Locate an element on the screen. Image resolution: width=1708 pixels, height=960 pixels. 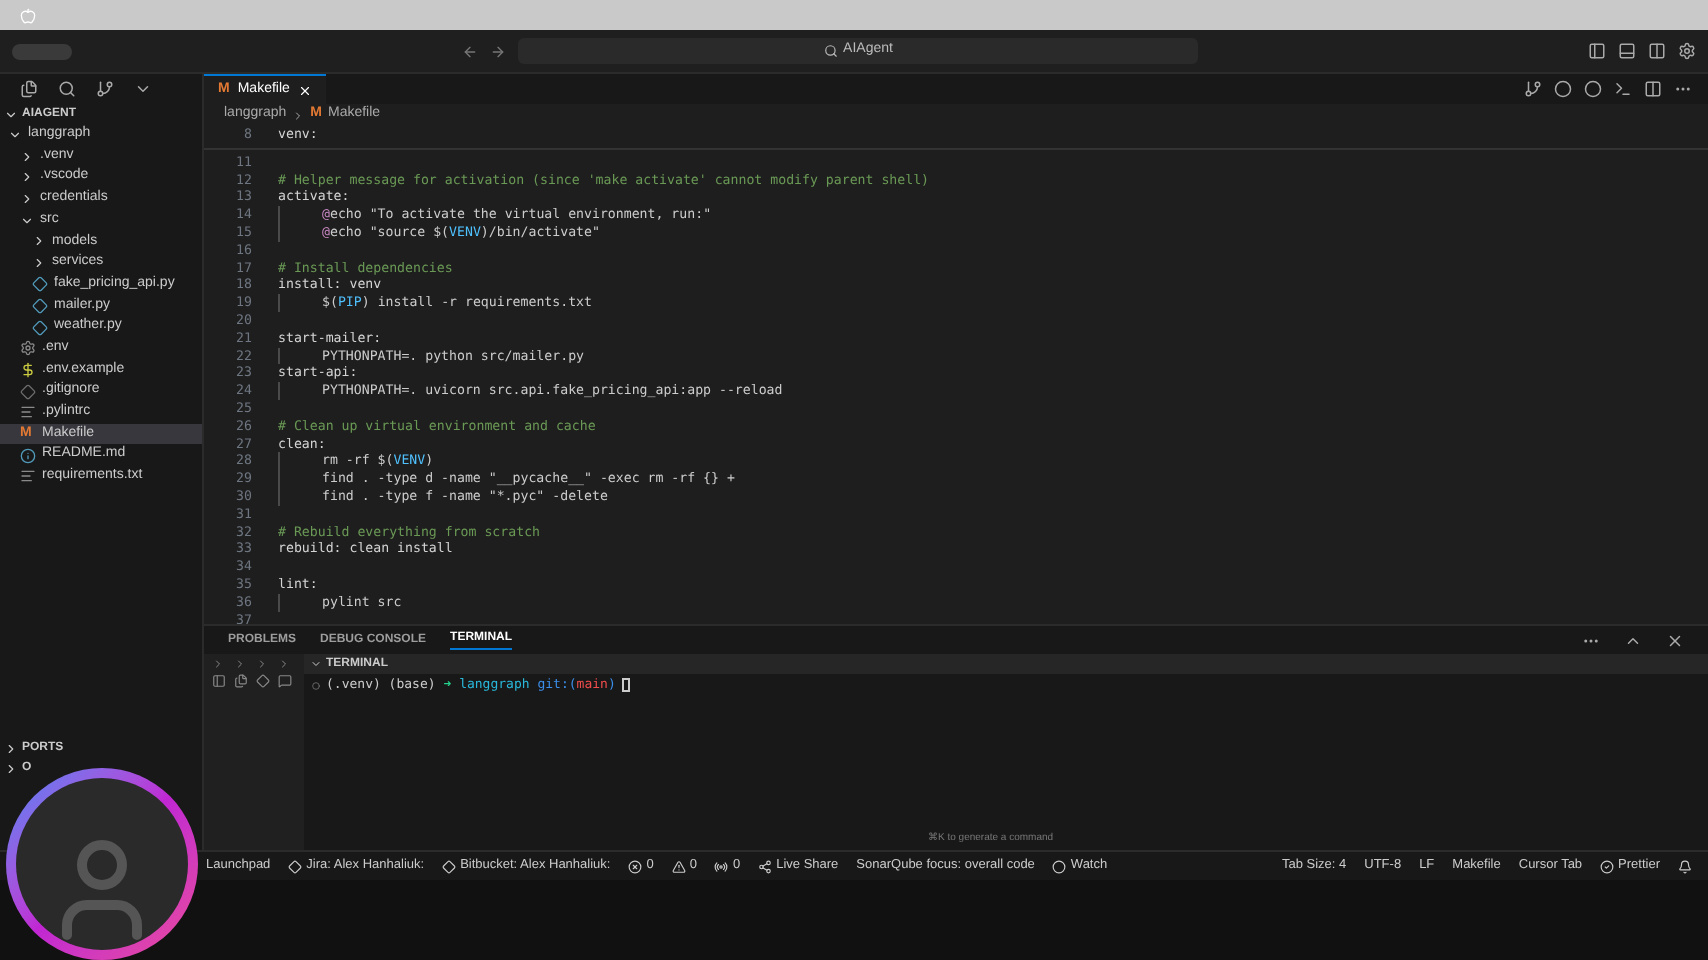
terminal-cursor is located at coordinates (625, 685).